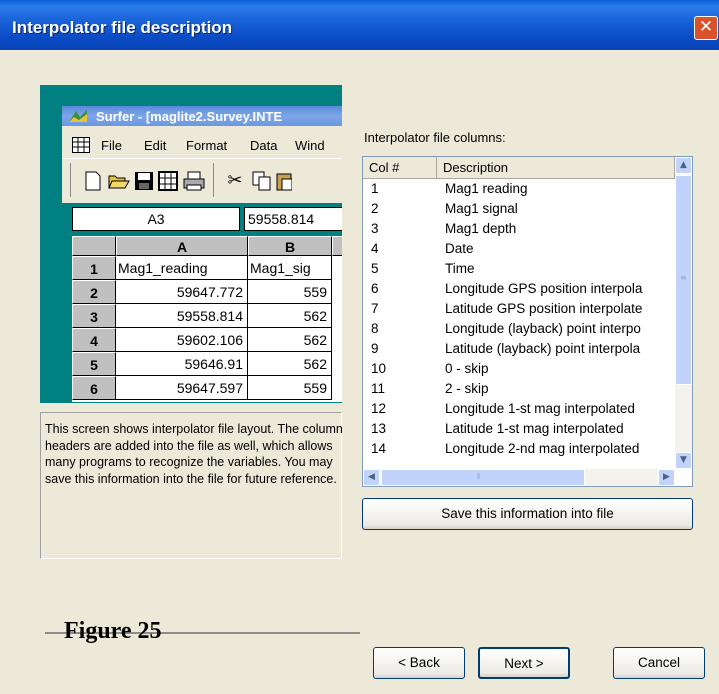 This screenshot has width=719, height=694. Describe the element at coordinates (375, 228) in the screenshot. I see `col-number: 3` at that location.